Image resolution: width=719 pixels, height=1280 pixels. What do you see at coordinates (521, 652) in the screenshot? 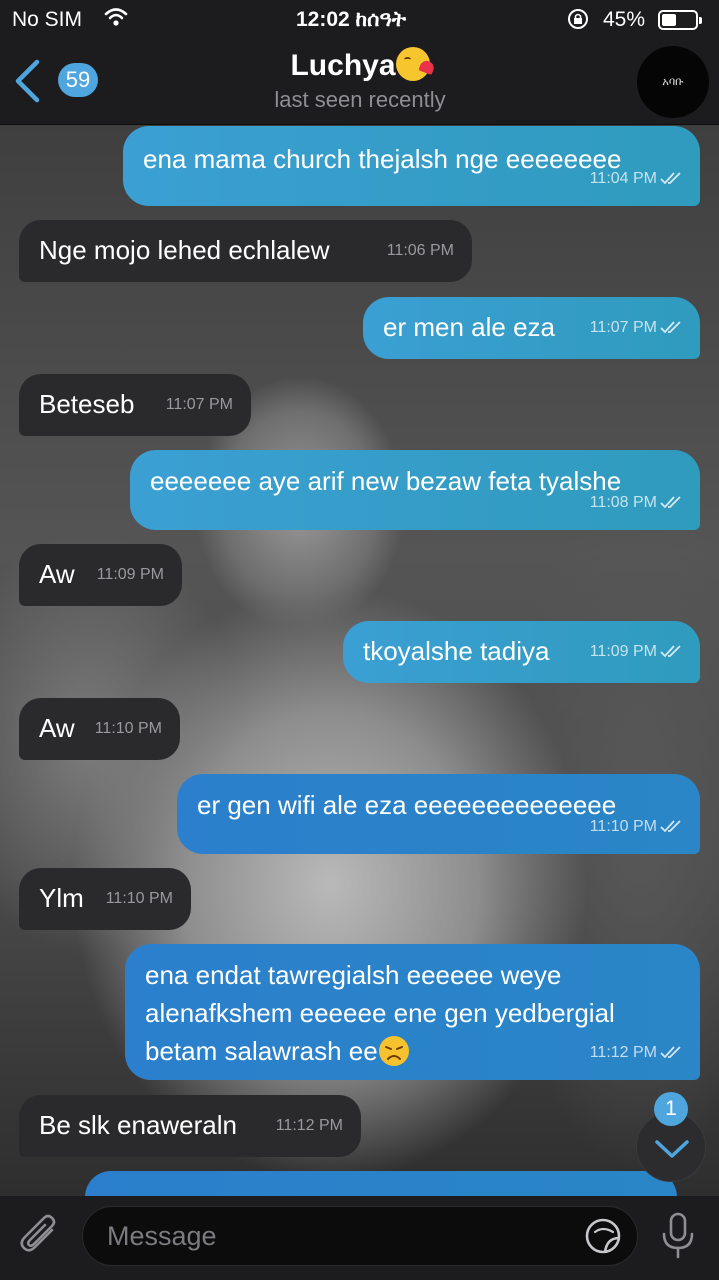
I see `message-outgoing: tkoyalshe tadiya 11:09 PM` at bounding box center [521, 652].